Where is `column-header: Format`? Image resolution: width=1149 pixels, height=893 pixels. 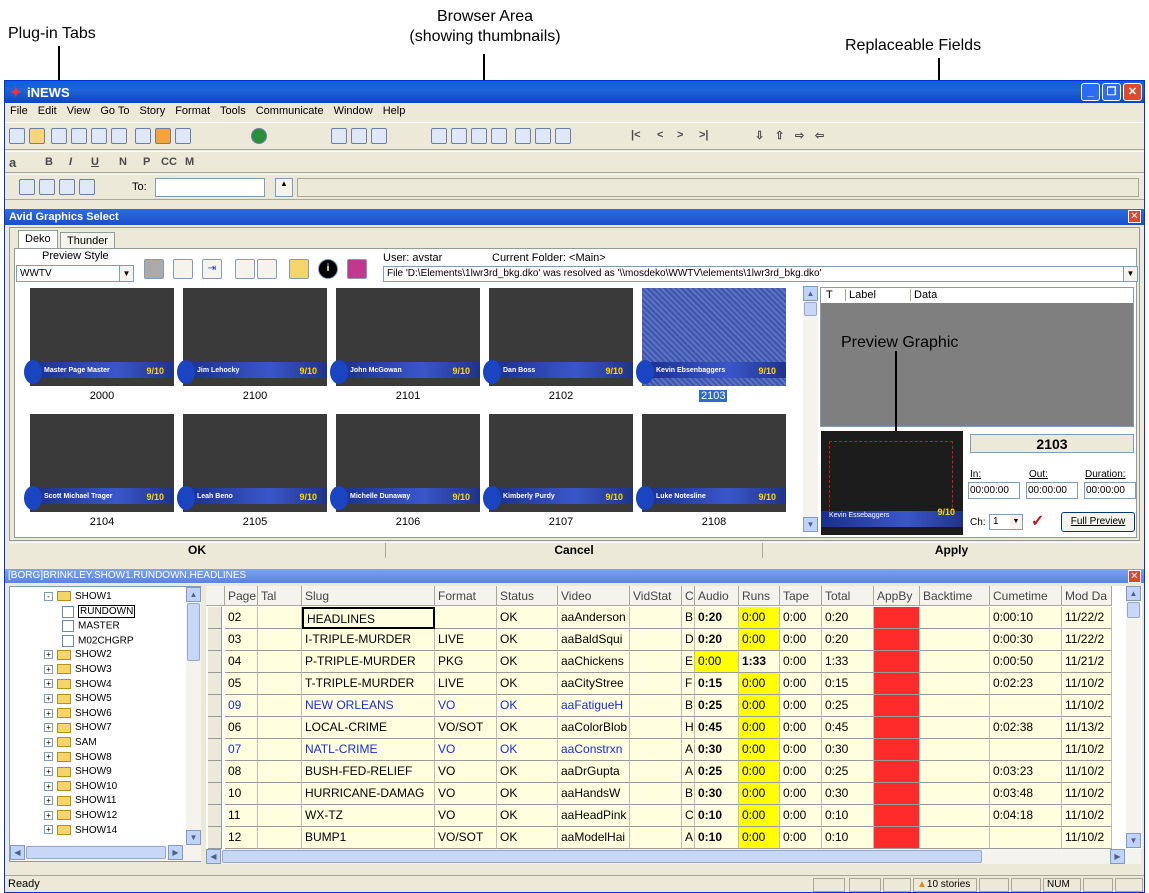 column-header: Format is located at coordinates (466, 596).